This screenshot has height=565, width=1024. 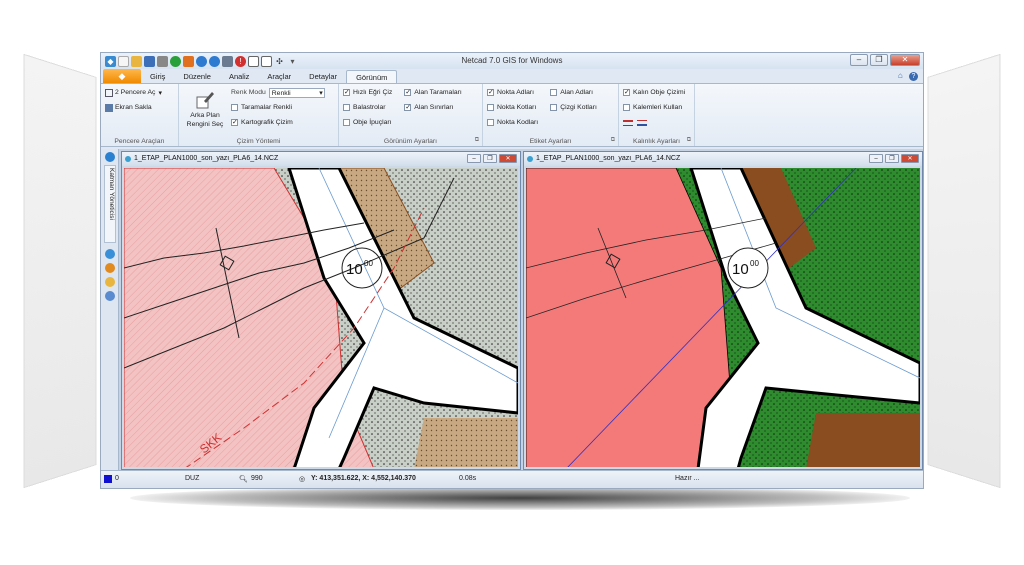 I want to click on layers-icon, so click(x=188, y=61).